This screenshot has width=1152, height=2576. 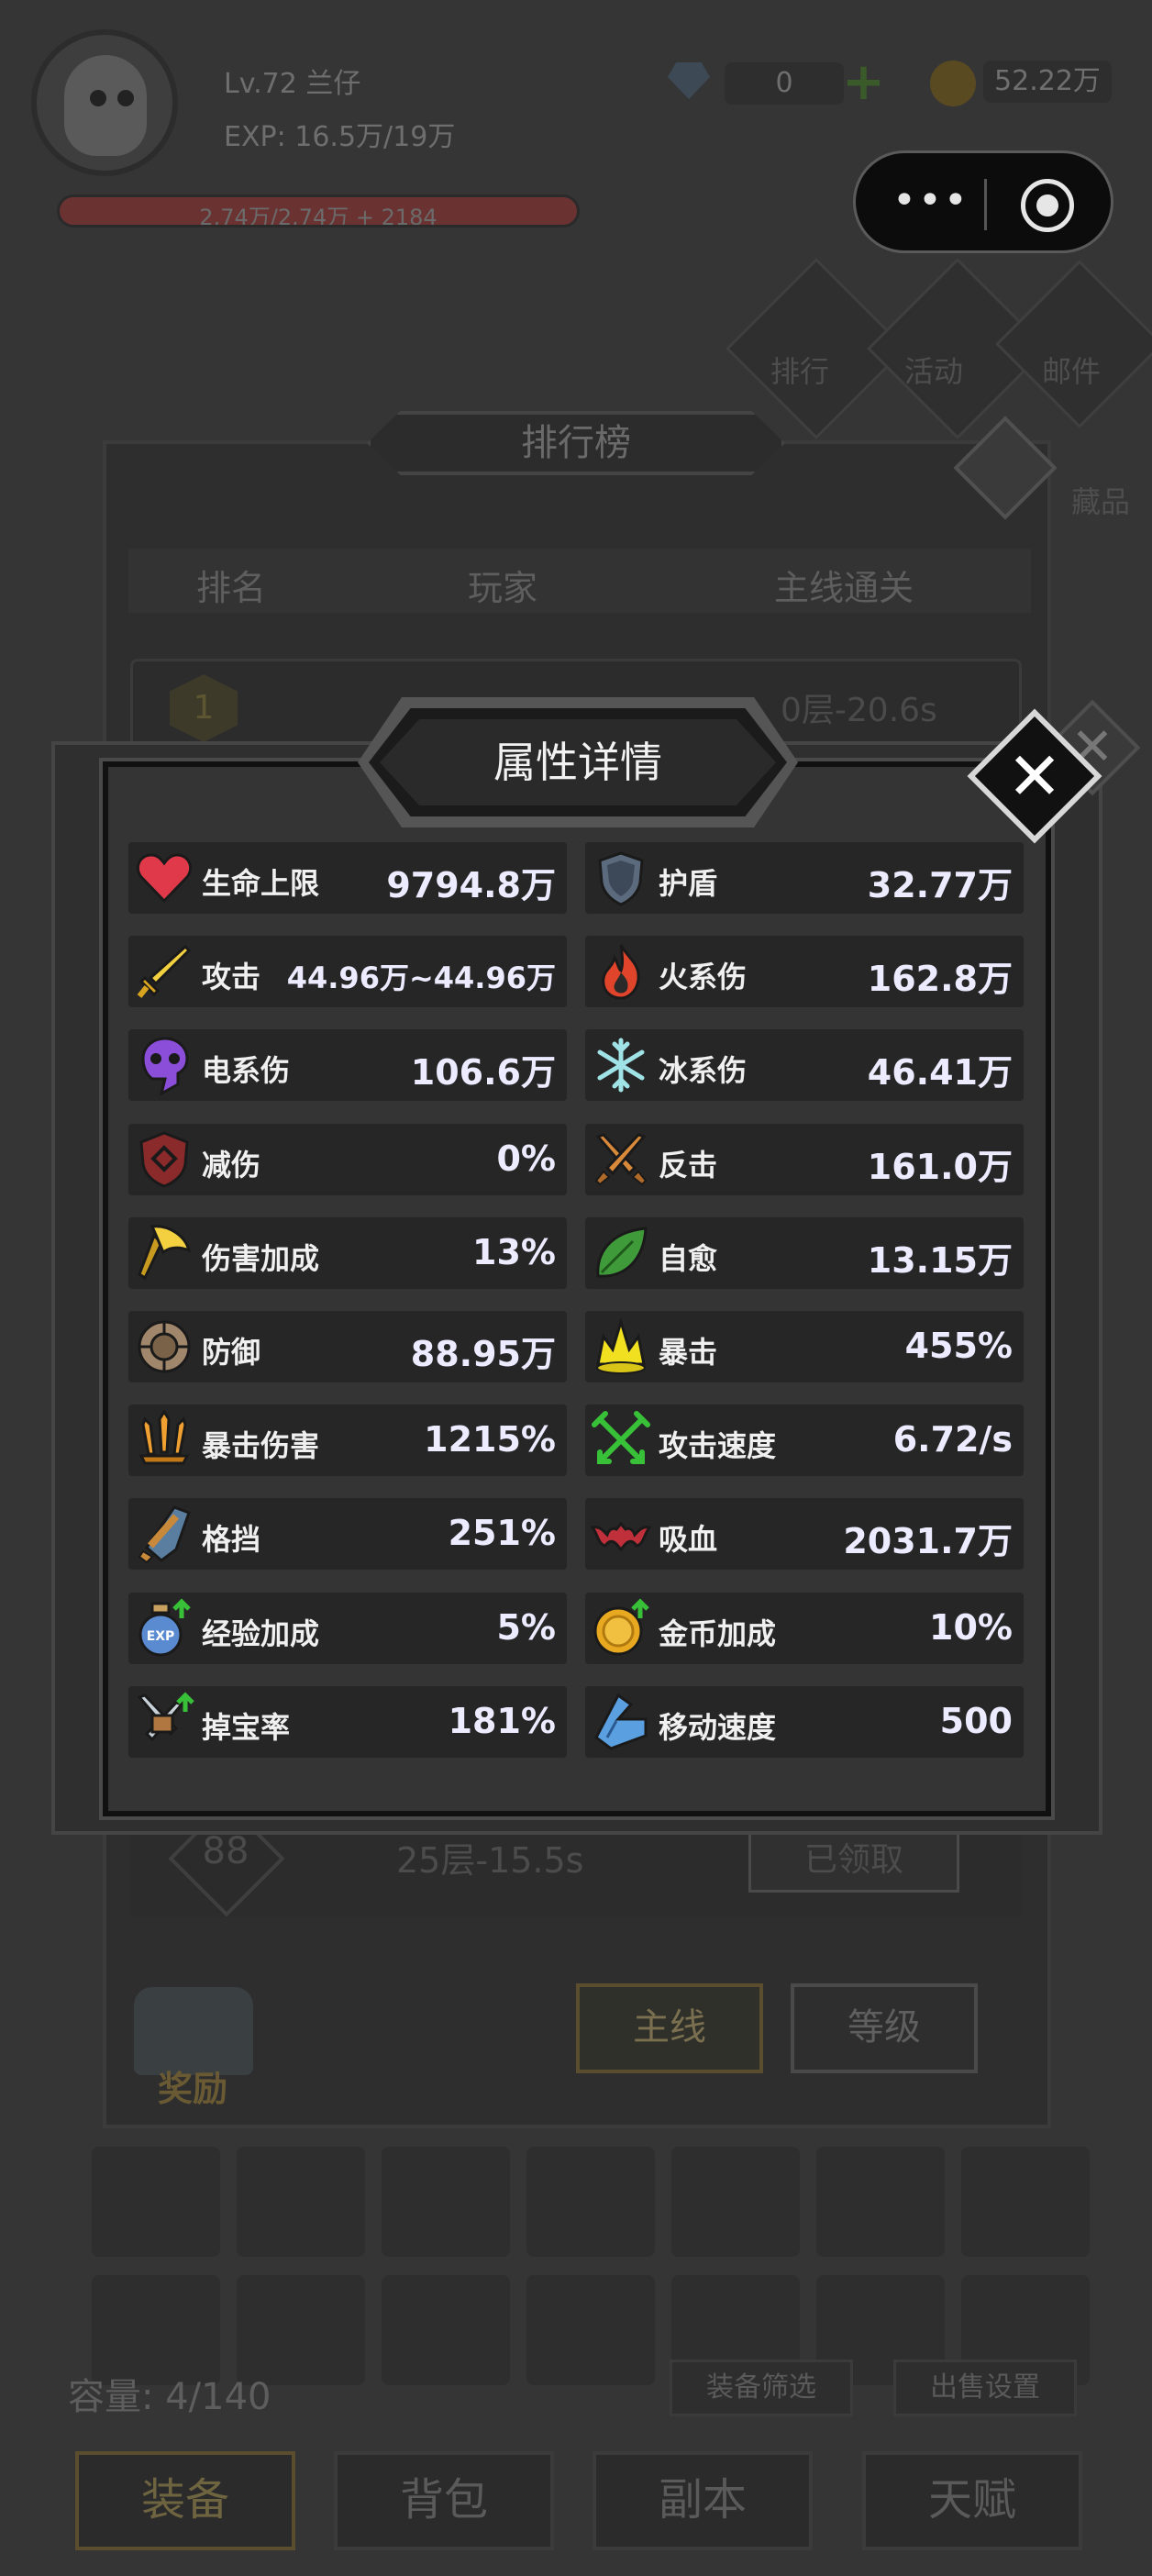 I want to click on close-icon: ✕, so click(x=1034, y=776).